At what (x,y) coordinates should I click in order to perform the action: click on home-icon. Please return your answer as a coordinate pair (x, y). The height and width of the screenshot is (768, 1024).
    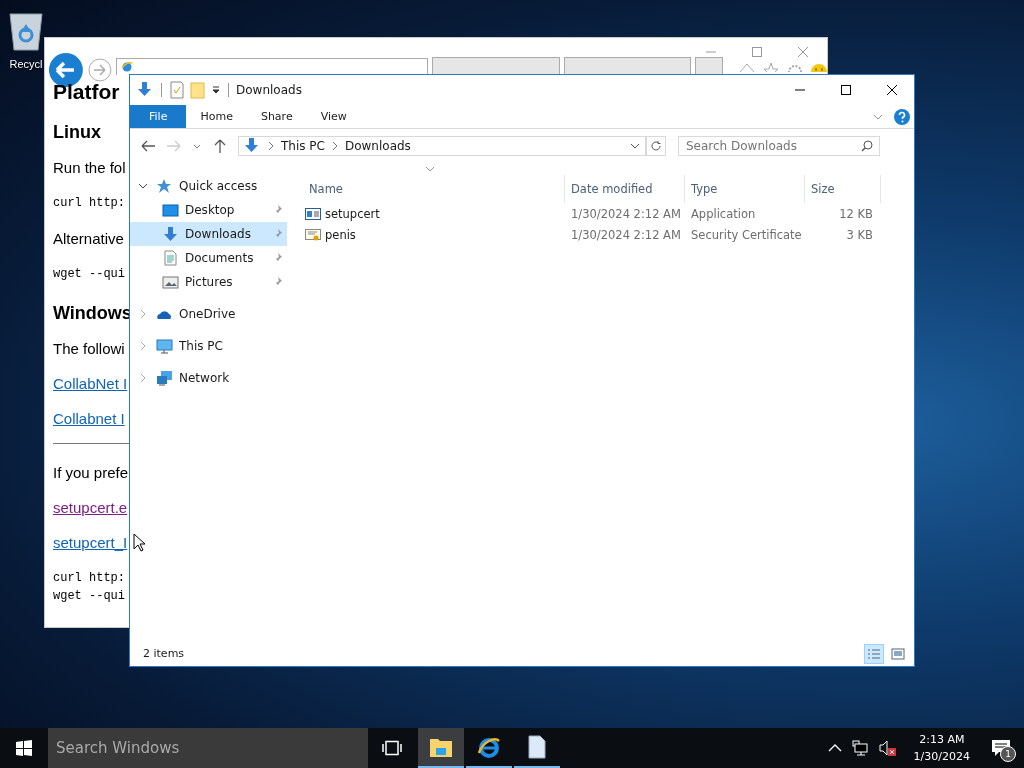
    Looking at the image, I should click on (747, 67).